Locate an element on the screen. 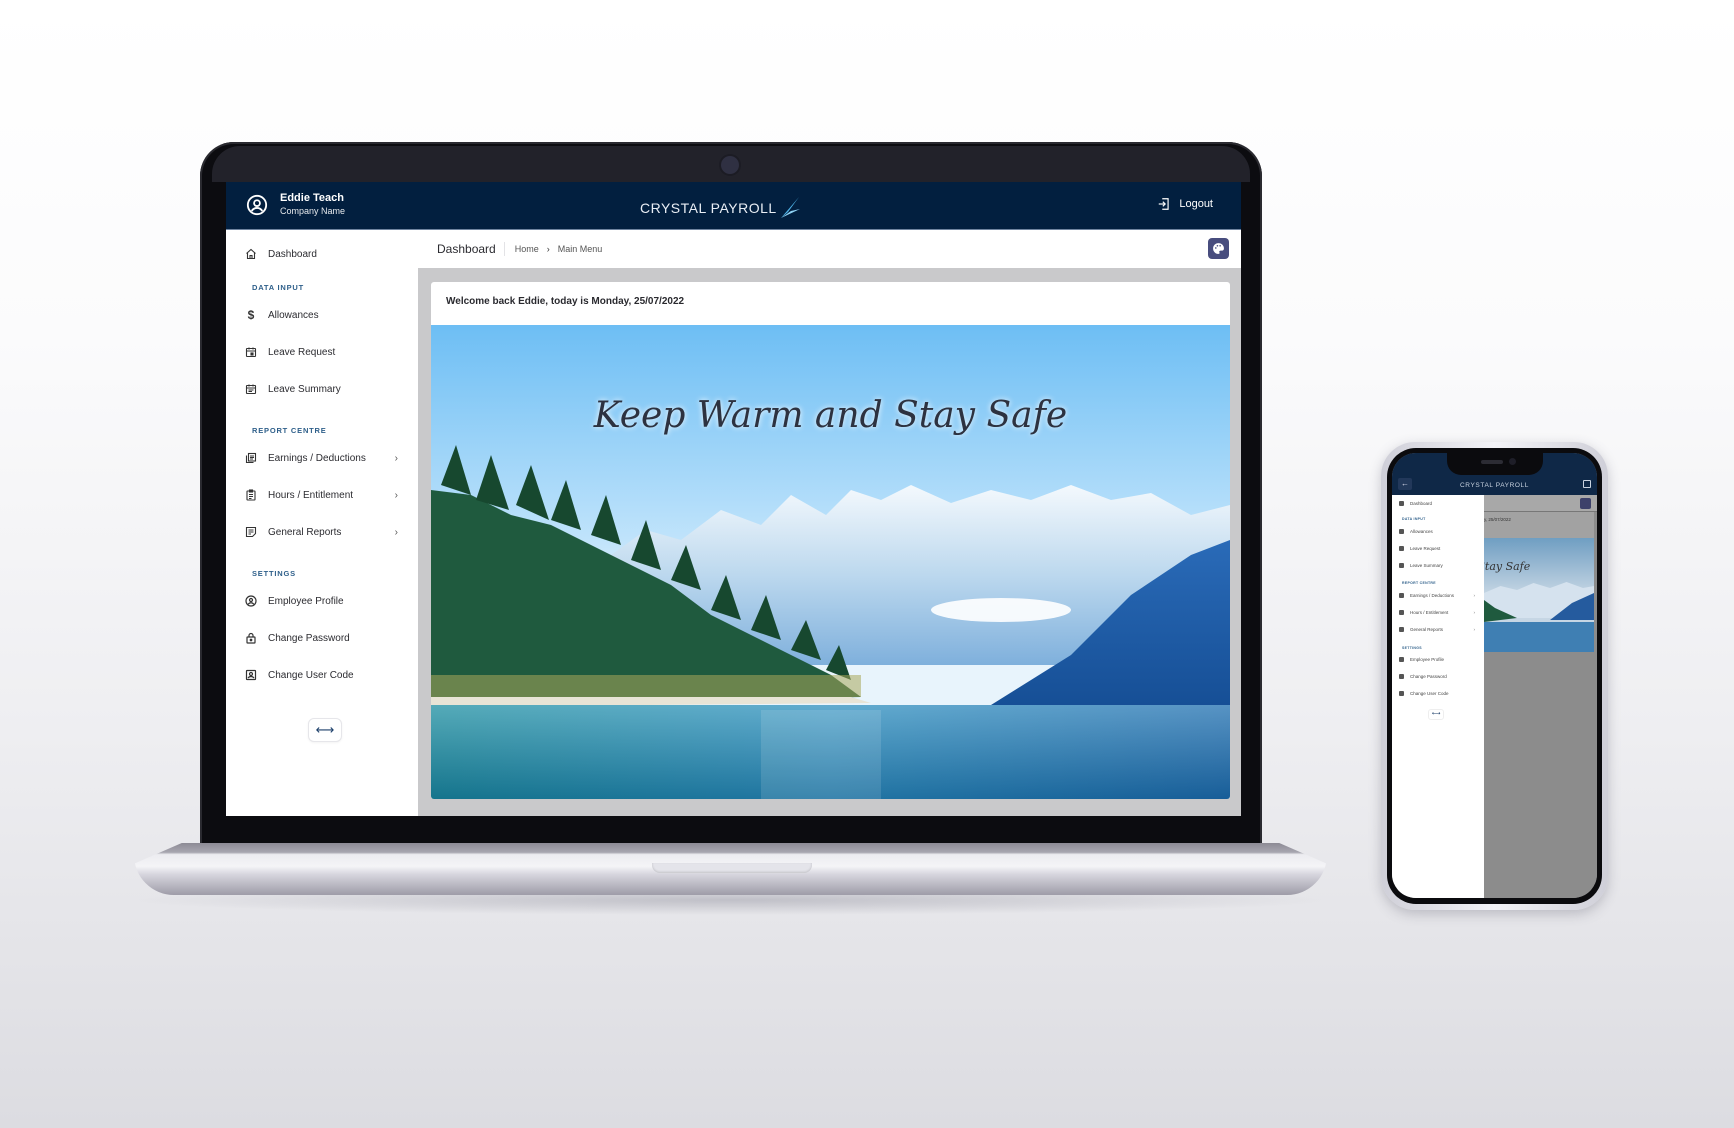 The image size is (1734, 1128). sidebar-item-label: General Reports is located at coordinates (305, 532).